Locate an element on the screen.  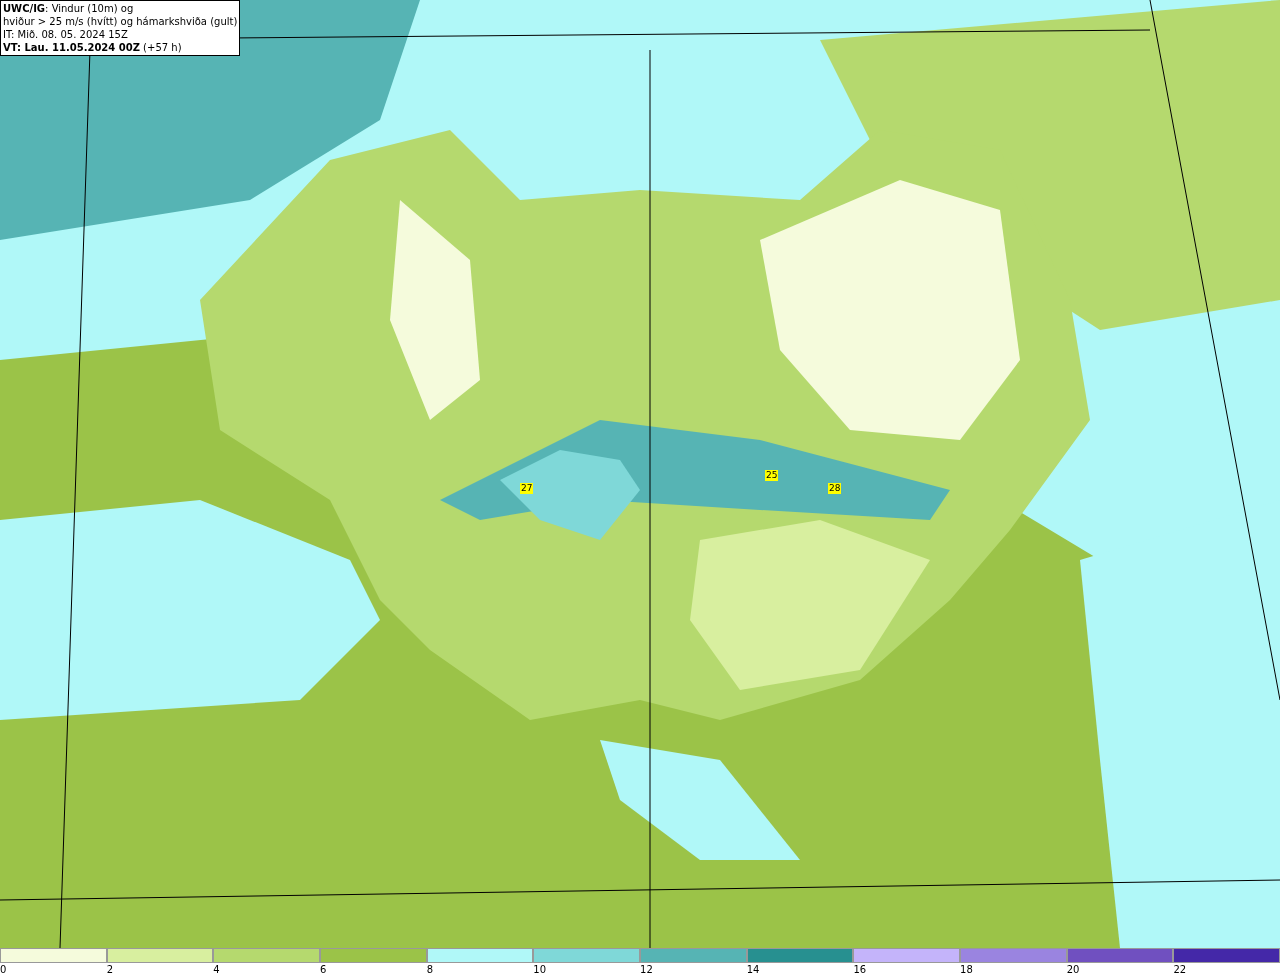
scale-label: 22 is located at coordinates (1180, 970).